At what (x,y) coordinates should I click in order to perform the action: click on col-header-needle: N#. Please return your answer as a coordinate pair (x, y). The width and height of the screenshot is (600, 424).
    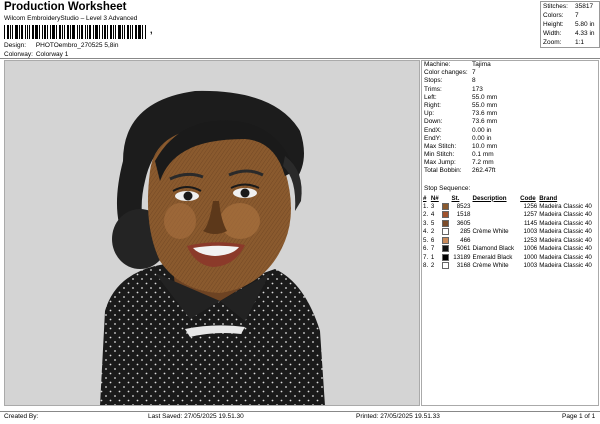
    Looking at the image, I should click on (434, 198).